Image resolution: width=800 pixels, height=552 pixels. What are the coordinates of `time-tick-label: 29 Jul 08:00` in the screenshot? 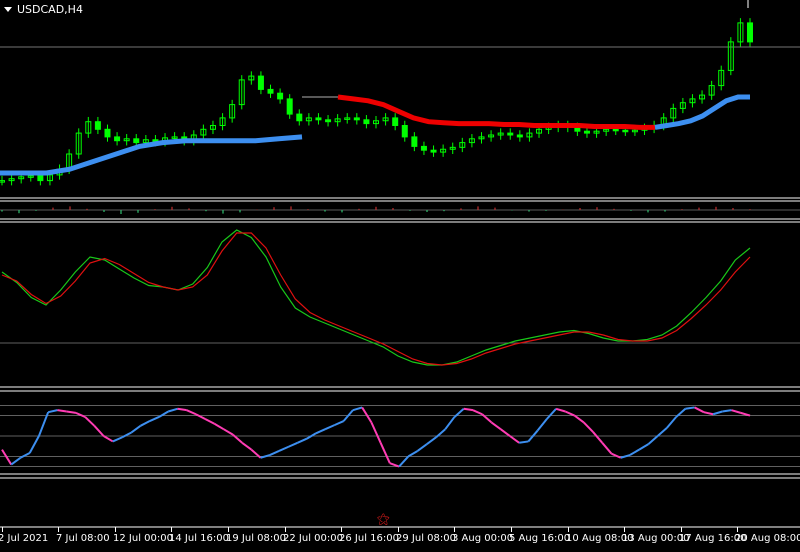 It's located at (426, 538).